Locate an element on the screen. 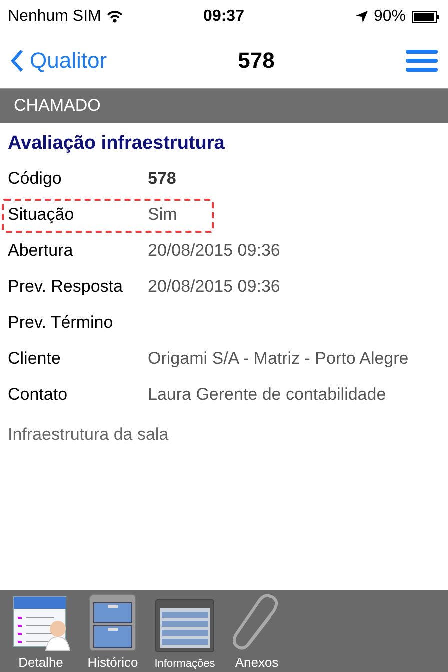  field-value: Origami S/A - Matriz - Porto Alegre is located at coordinates (278, 359).